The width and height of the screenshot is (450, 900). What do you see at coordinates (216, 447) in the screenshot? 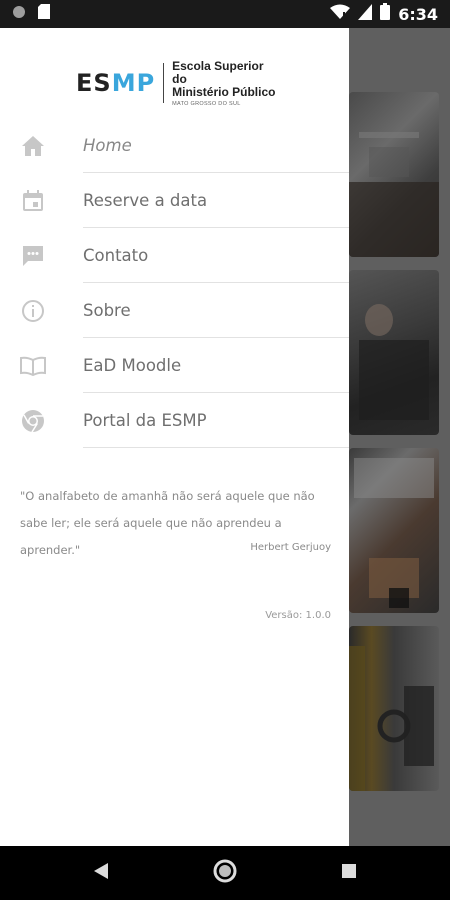
I see `divider` at bounding box center [216, 447].